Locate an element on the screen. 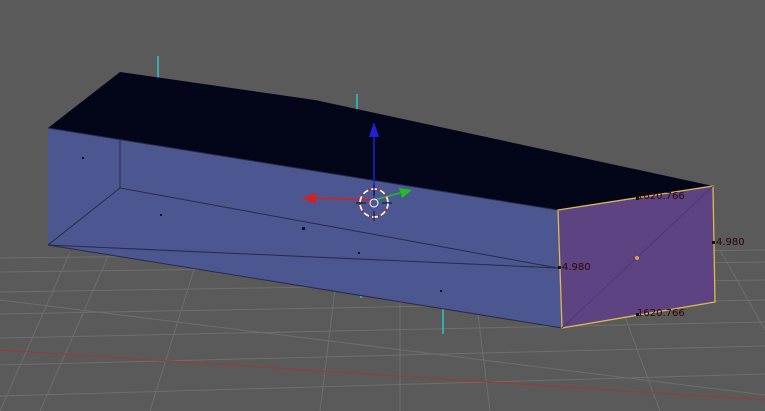 The height and width of the screenshot is (411, 765). face-center-dot is located at coordinates (637, 258).